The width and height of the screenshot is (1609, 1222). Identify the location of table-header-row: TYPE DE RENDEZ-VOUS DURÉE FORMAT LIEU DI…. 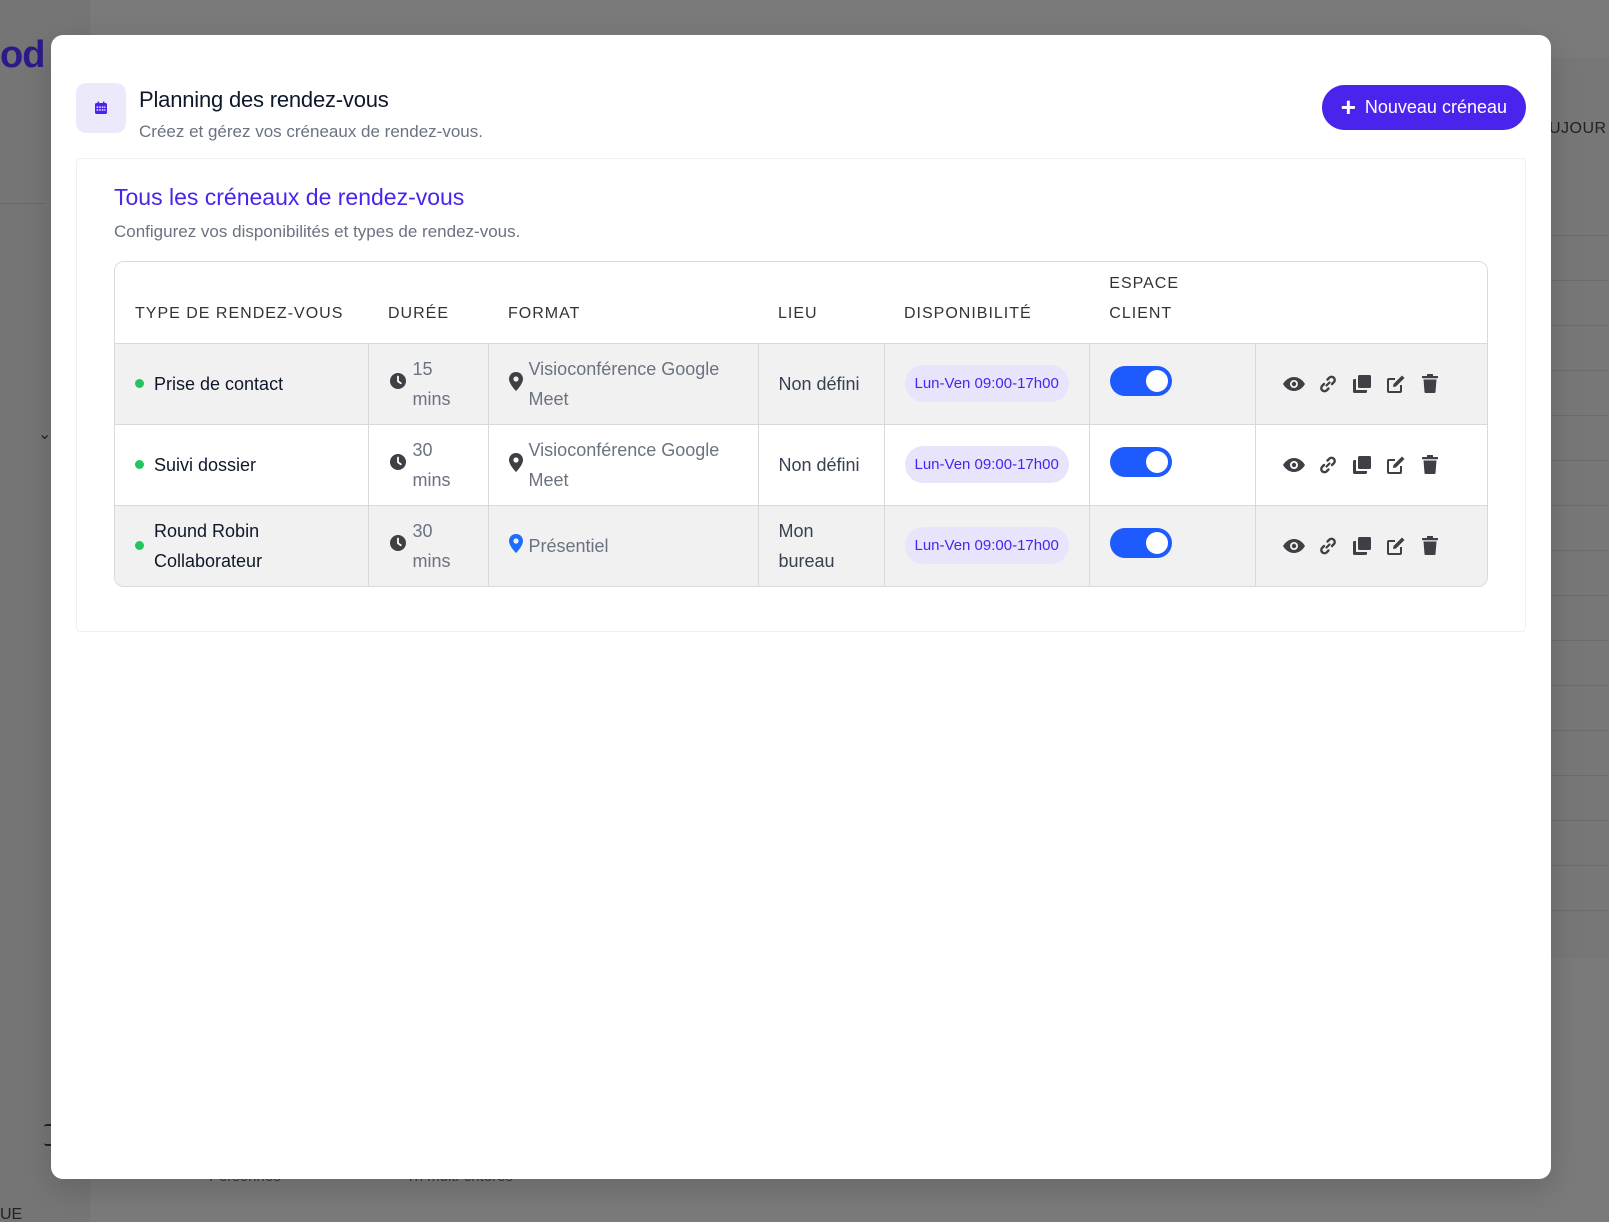
(801, 303).